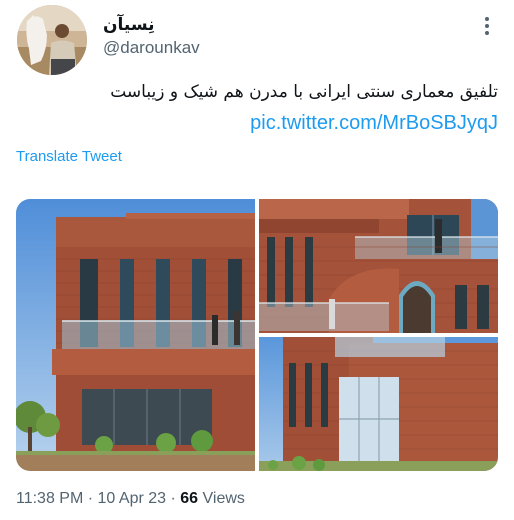 This screenshot has width=514, height=520. Describe the element at coordinates (49, 498) in the screenshot. I see `tweet-time: 11:38 PM` at that location.